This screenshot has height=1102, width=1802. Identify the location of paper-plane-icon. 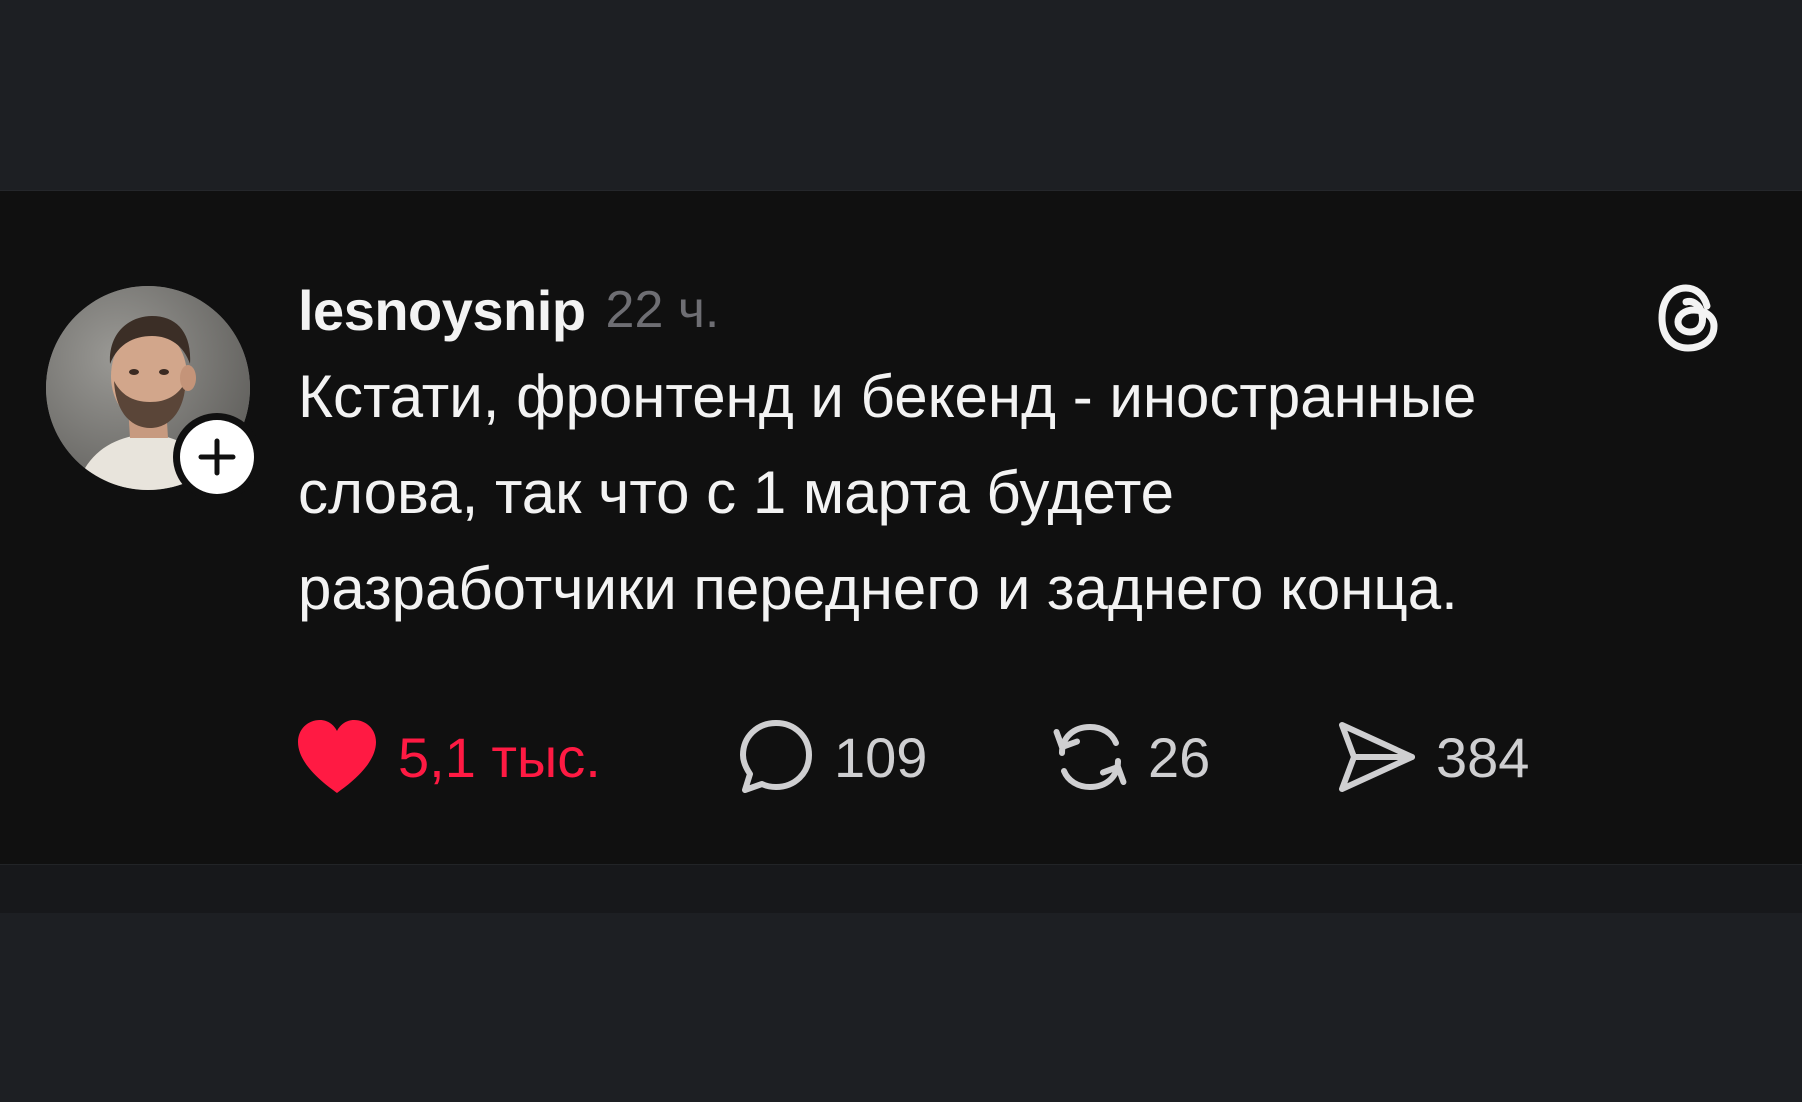
(1377, 757).